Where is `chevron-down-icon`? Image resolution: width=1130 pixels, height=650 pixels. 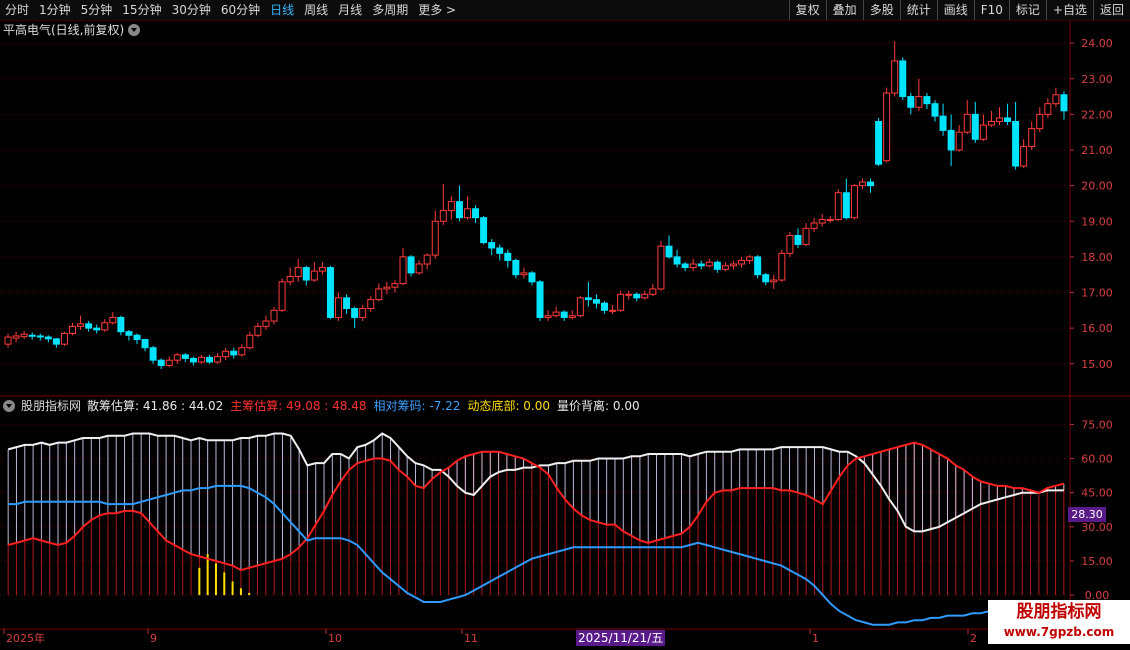
chevron-down-icon is located at coordinates (9, 406).